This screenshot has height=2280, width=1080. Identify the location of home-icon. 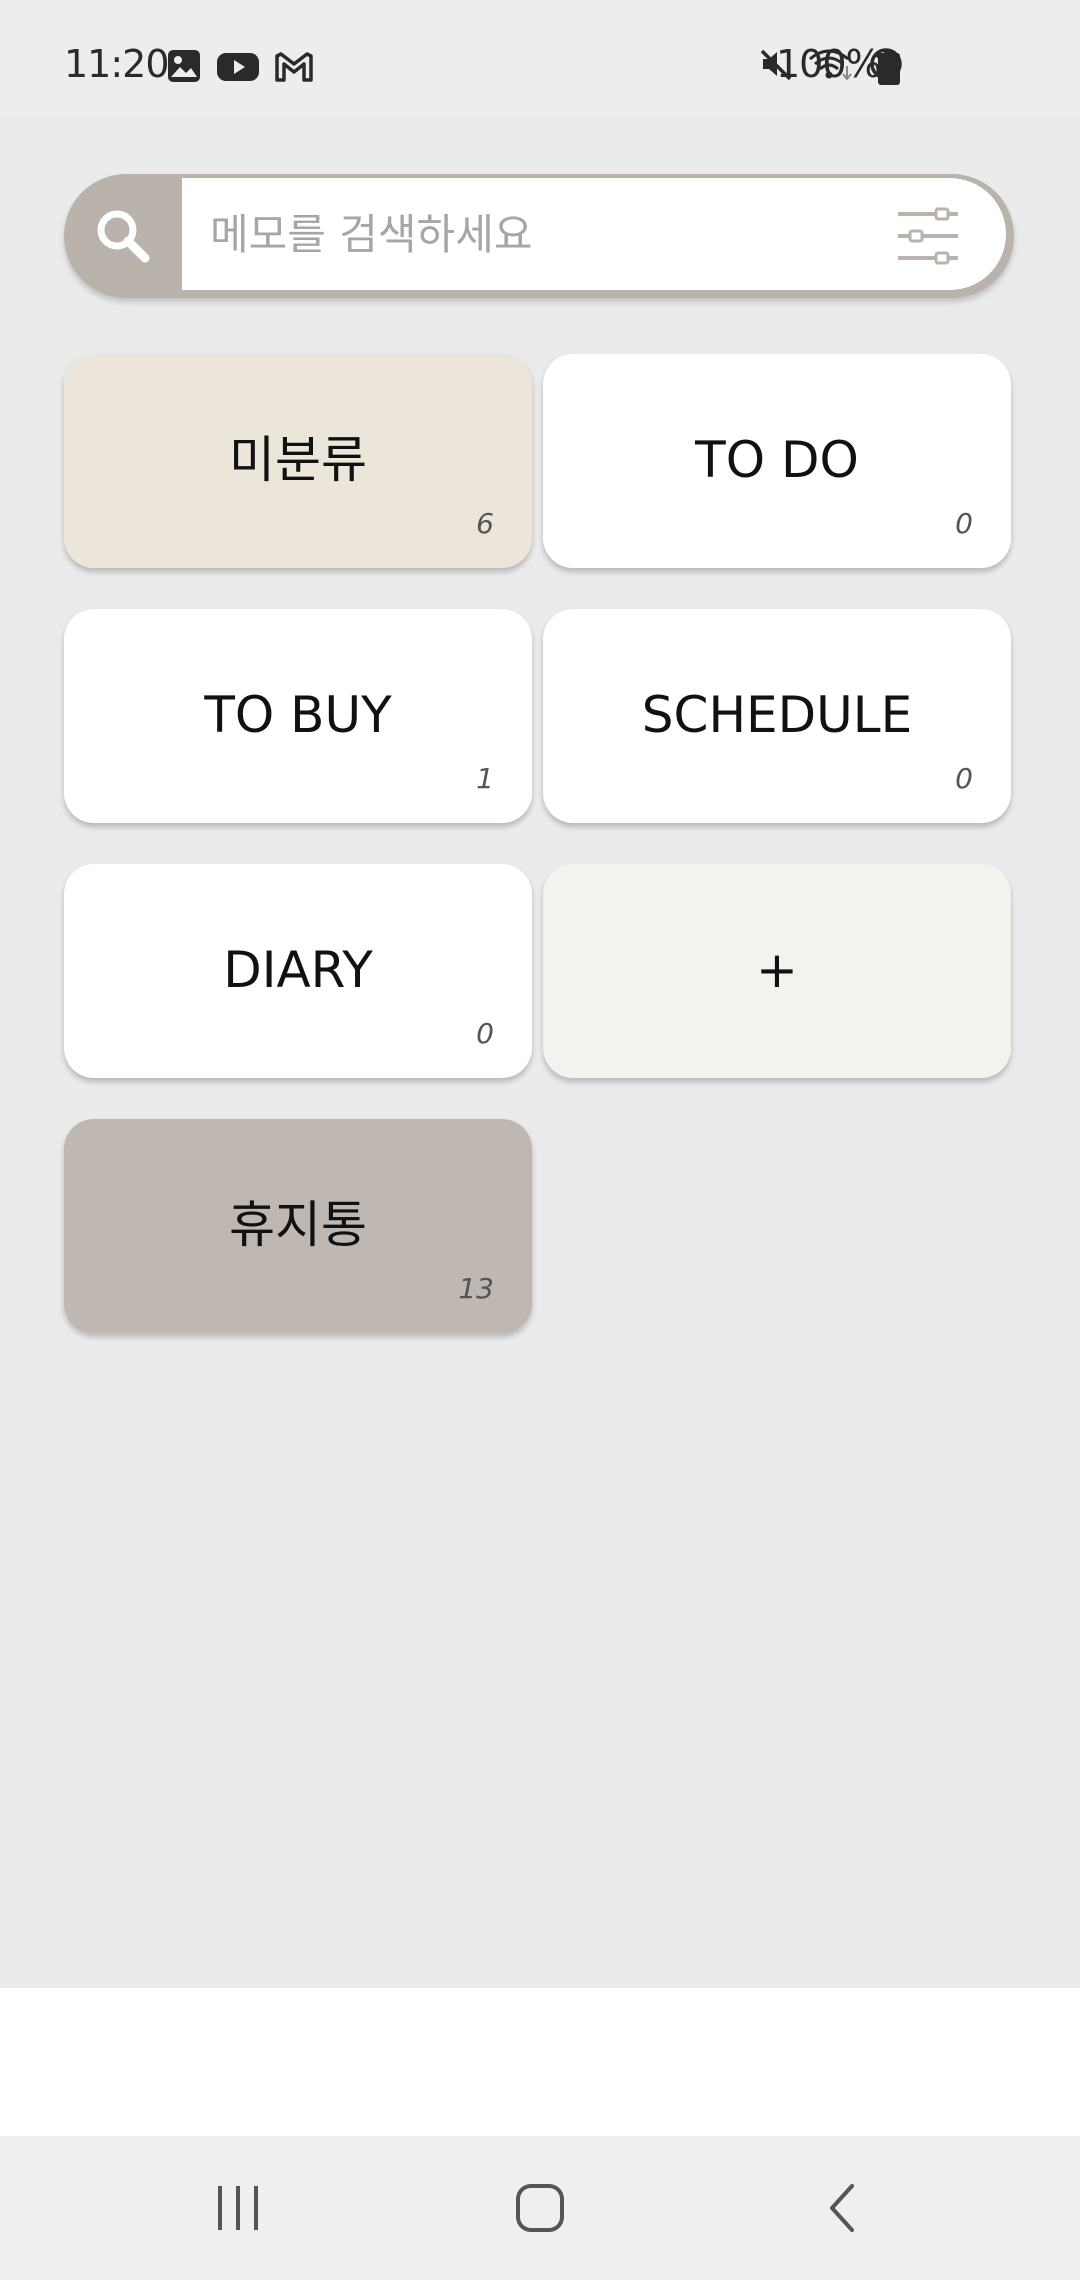
(540, 2208).